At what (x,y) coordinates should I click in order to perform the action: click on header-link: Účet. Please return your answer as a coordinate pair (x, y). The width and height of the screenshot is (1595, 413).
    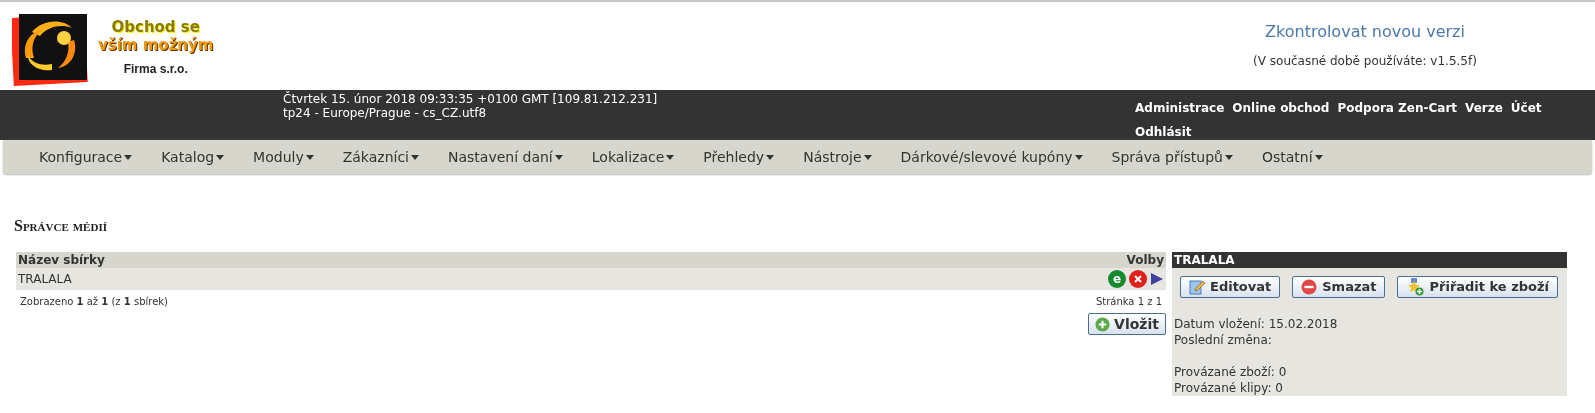
    Looking at the image, I should click on (1526, 108).